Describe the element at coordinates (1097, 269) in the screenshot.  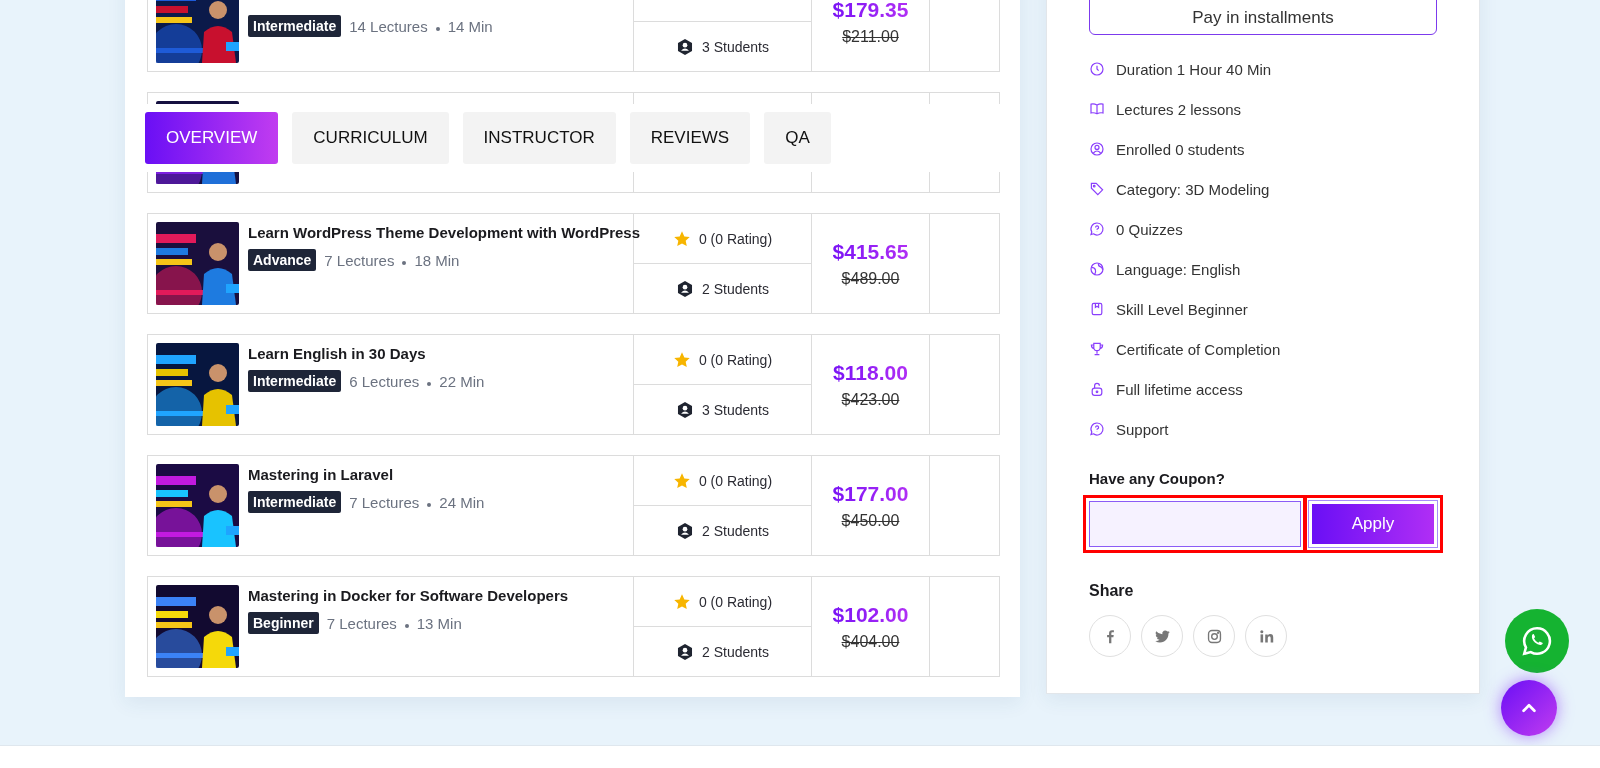
I see `globe-icon` at that location.